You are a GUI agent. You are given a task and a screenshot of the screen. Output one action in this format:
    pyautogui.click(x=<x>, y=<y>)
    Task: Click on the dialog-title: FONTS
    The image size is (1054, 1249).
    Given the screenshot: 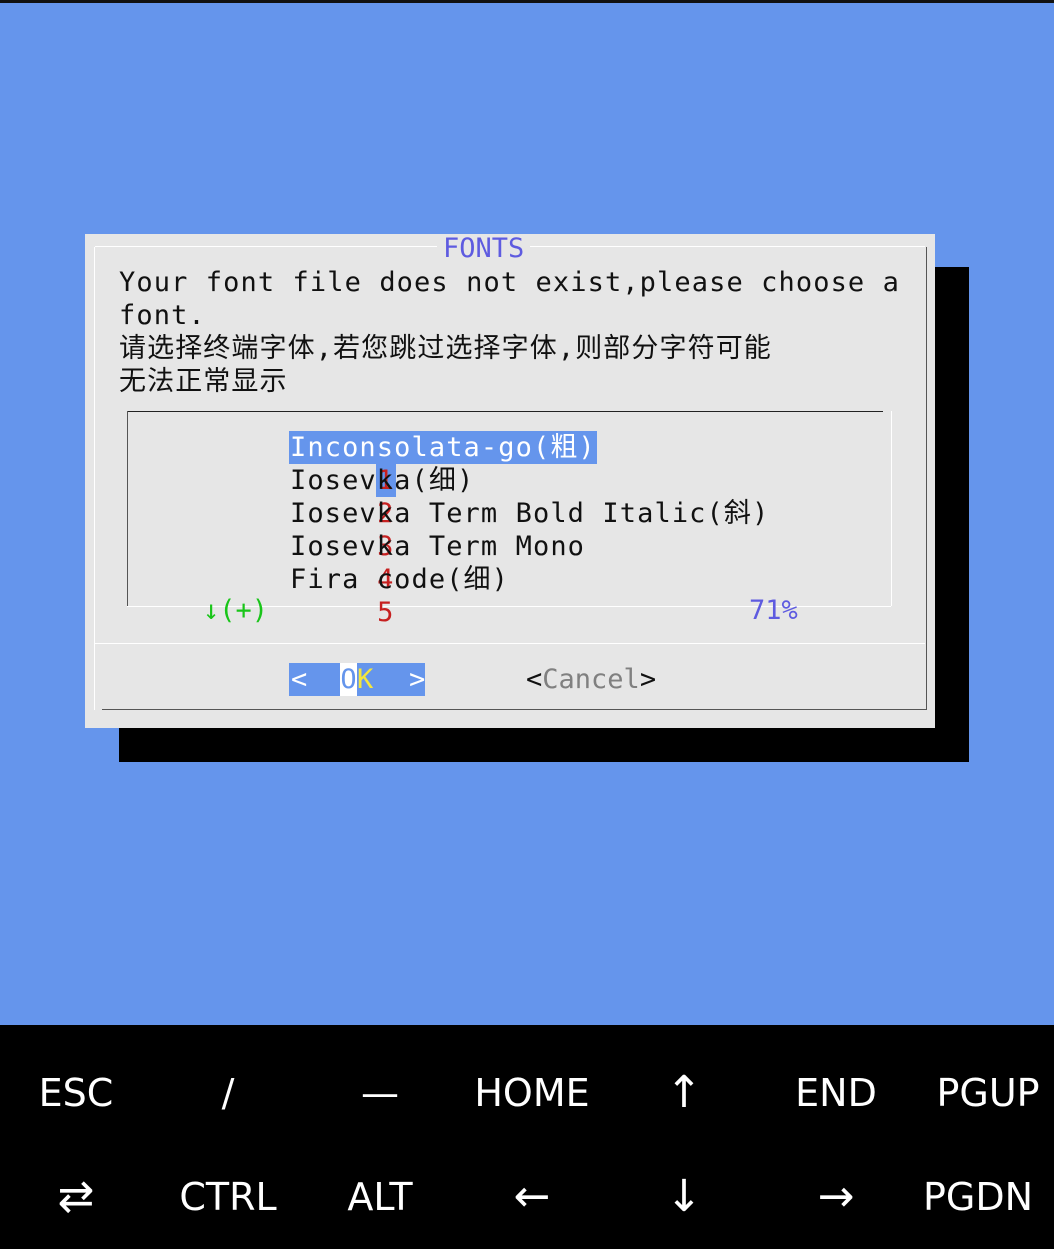 What is the action you would take?
    pyautogui.click(x=484, y=249)
    